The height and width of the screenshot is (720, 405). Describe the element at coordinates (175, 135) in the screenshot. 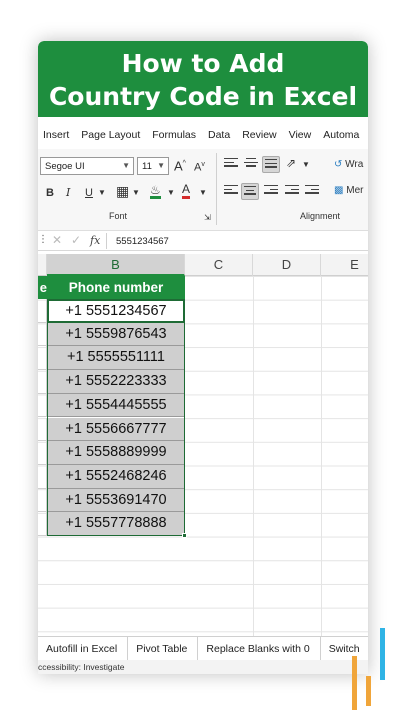

I see `tab-formulas: Formulas` at that location.